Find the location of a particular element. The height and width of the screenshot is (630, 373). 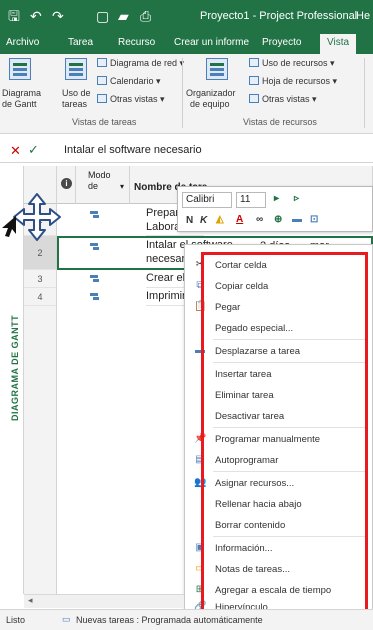

menu-item-label: Desplazarse a tarea is located at coordinates (258, 351).